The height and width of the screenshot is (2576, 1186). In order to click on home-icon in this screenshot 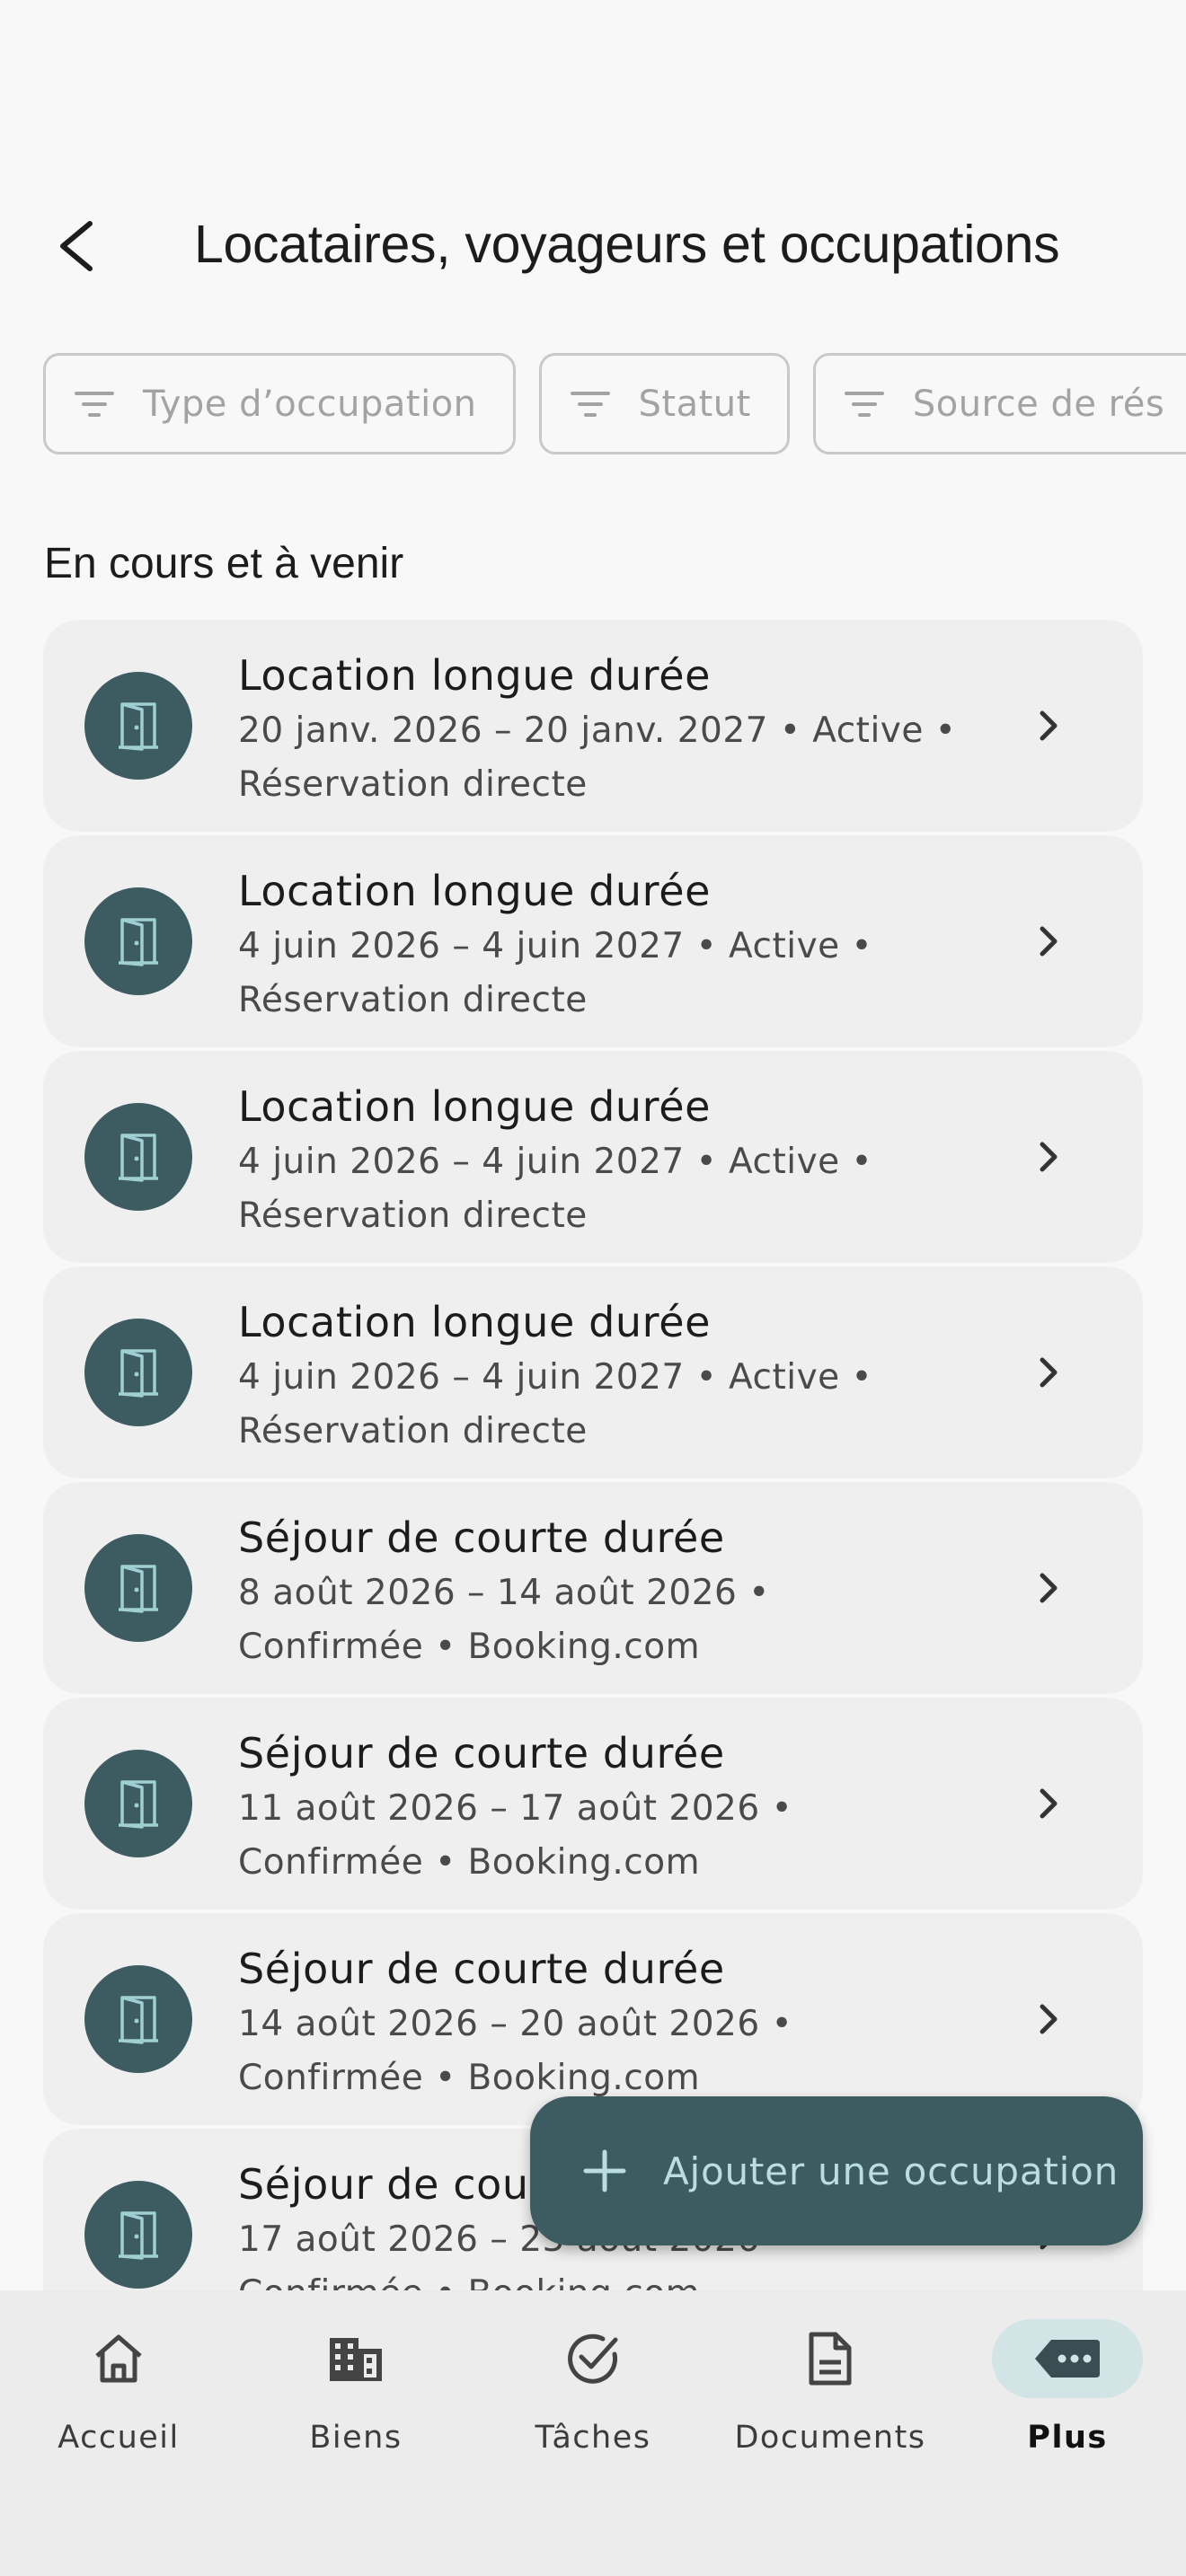, I will do `click(118, 2358)`.